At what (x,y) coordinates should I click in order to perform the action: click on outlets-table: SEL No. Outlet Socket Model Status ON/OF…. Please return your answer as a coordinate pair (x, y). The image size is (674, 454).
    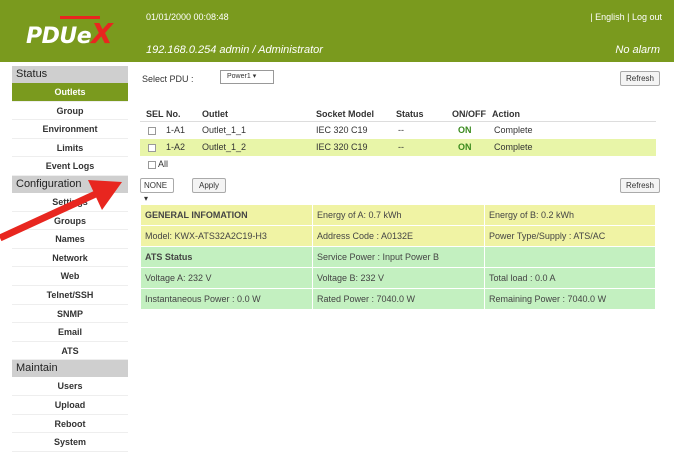
    Looking at the image, I should click on (398, 139).